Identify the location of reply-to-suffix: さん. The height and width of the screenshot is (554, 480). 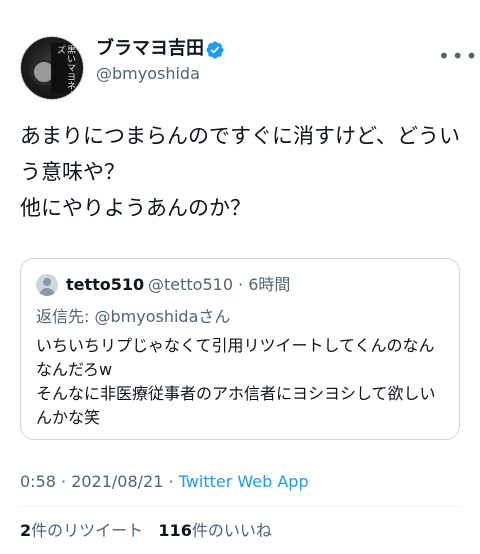
(214, 316).